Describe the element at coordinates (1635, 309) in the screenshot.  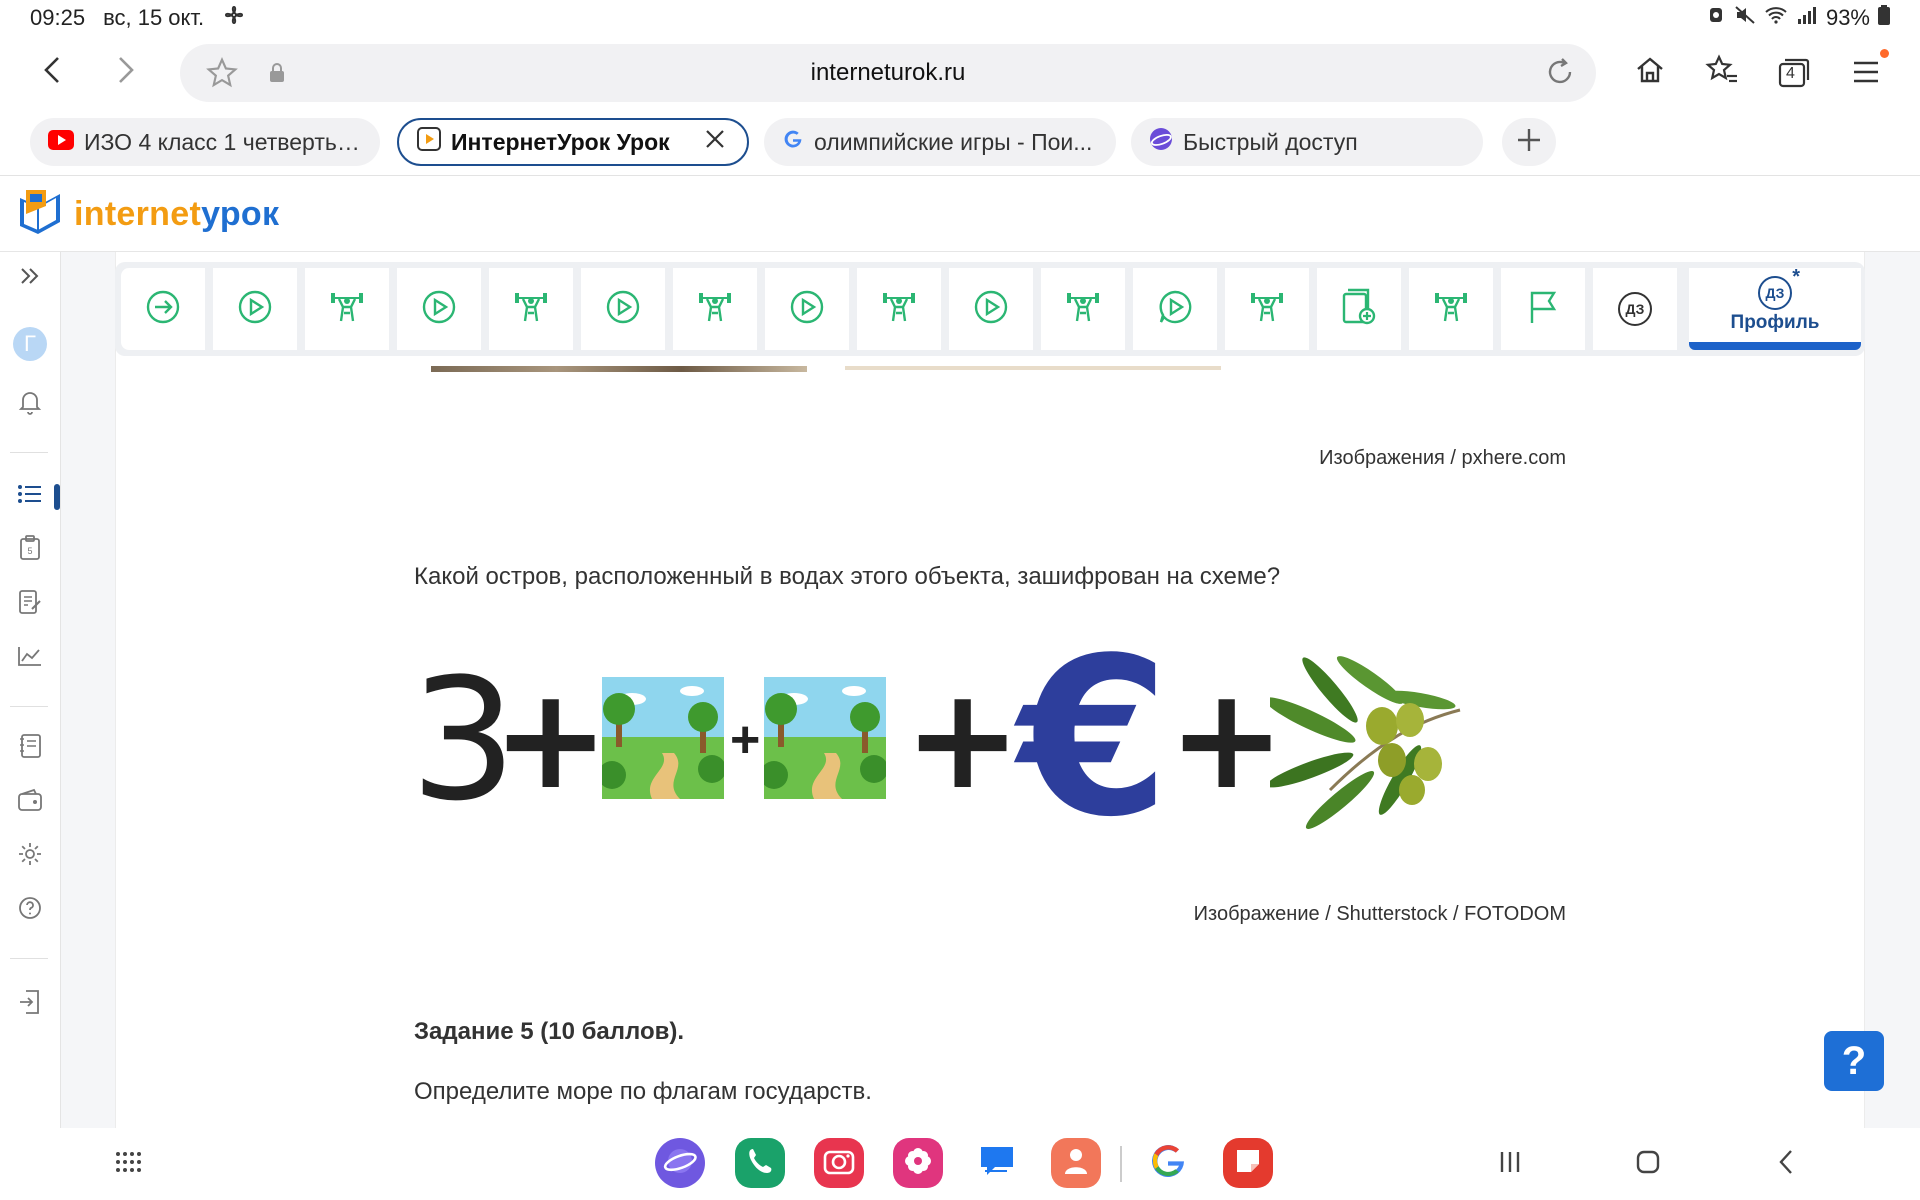
I see `step-homework: ДЗ` at that location.